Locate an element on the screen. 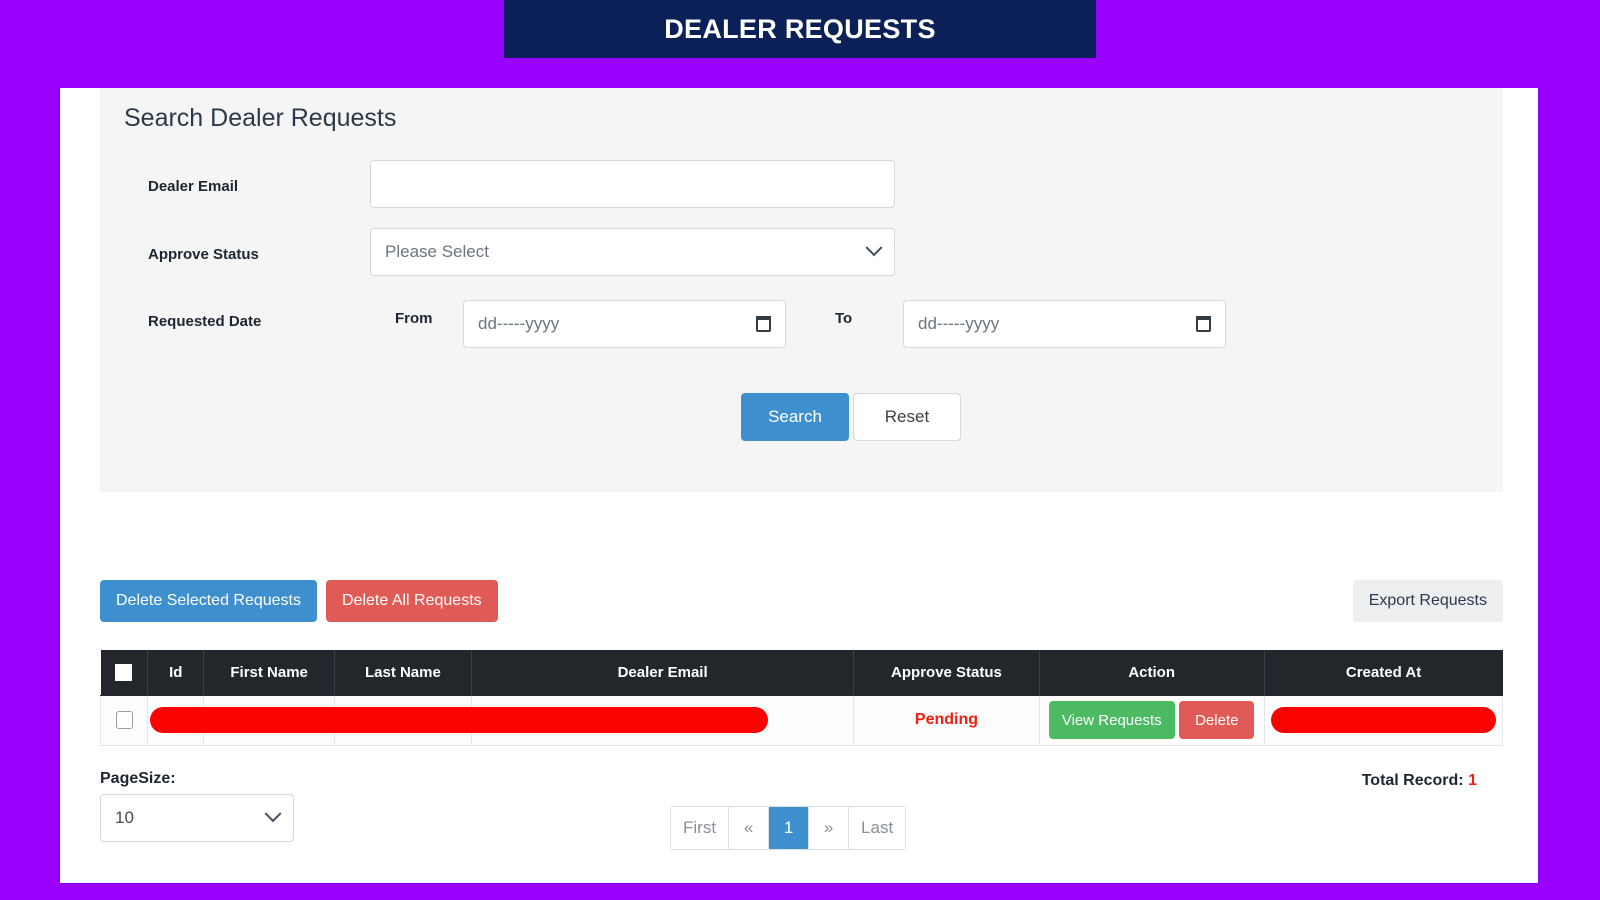  dealer-email-label: Dealer Email is located at coordinates (193, 186).